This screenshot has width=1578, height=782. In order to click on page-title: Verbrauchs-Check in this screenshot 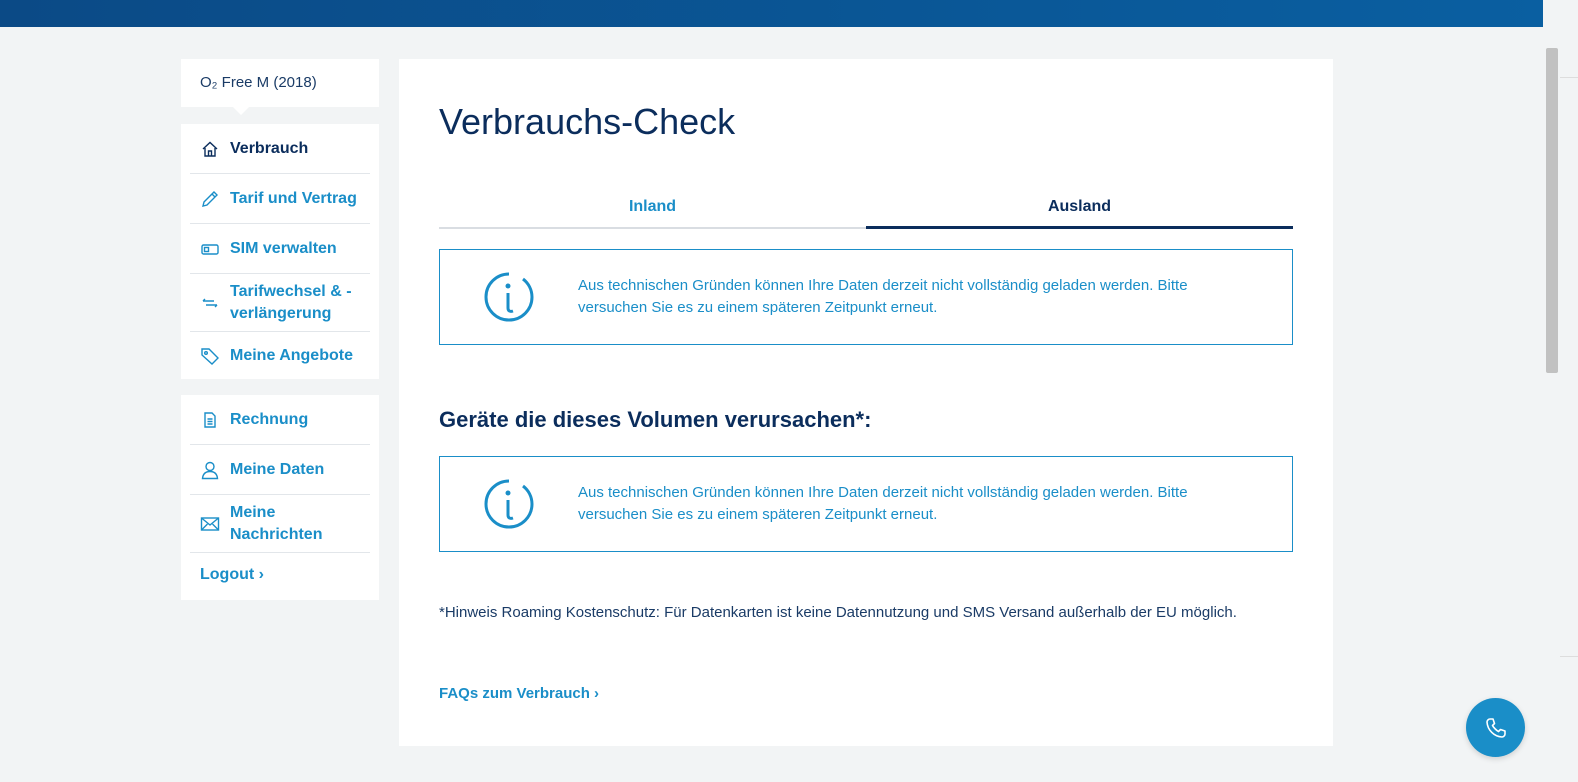, I will do `click(587, 121)`.